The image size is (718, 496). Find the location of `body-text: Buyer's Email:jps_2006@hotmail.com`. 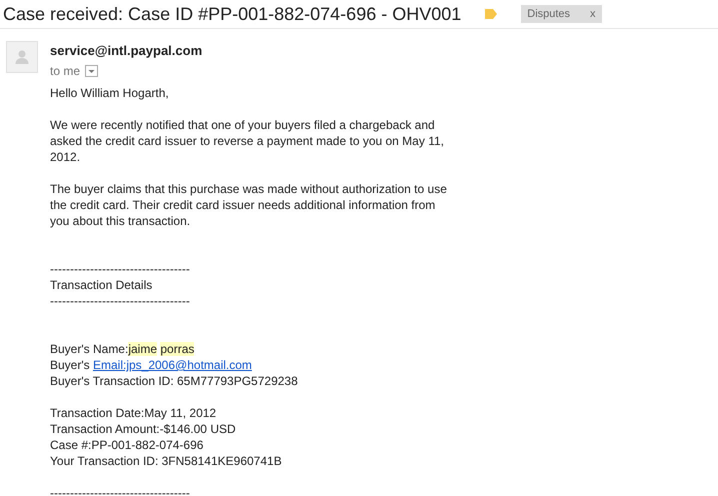

body-text: Buyer's Email:jps_2006@hotmail.com is located at coordinates (151, 365).